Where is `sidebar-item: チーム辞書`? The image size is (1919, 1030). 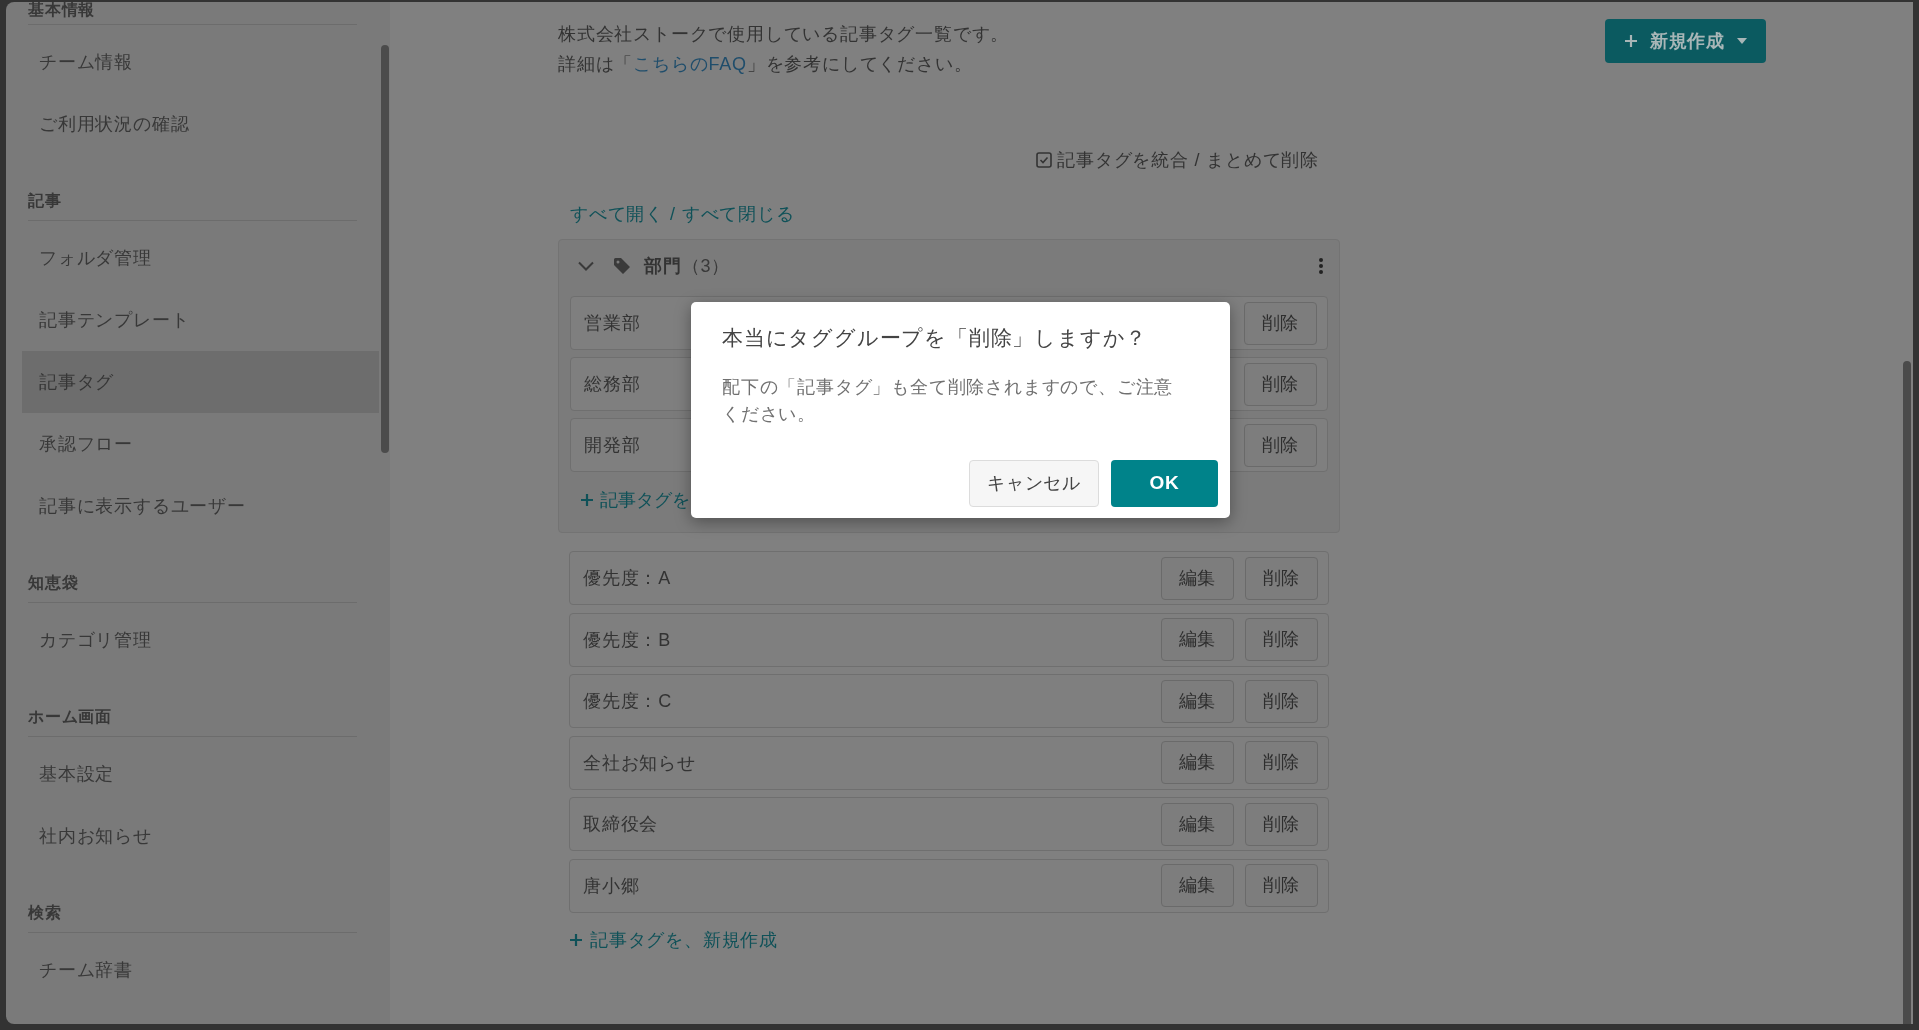
sidebar-item: チーム辞書 is located at coordinates (200, 970).